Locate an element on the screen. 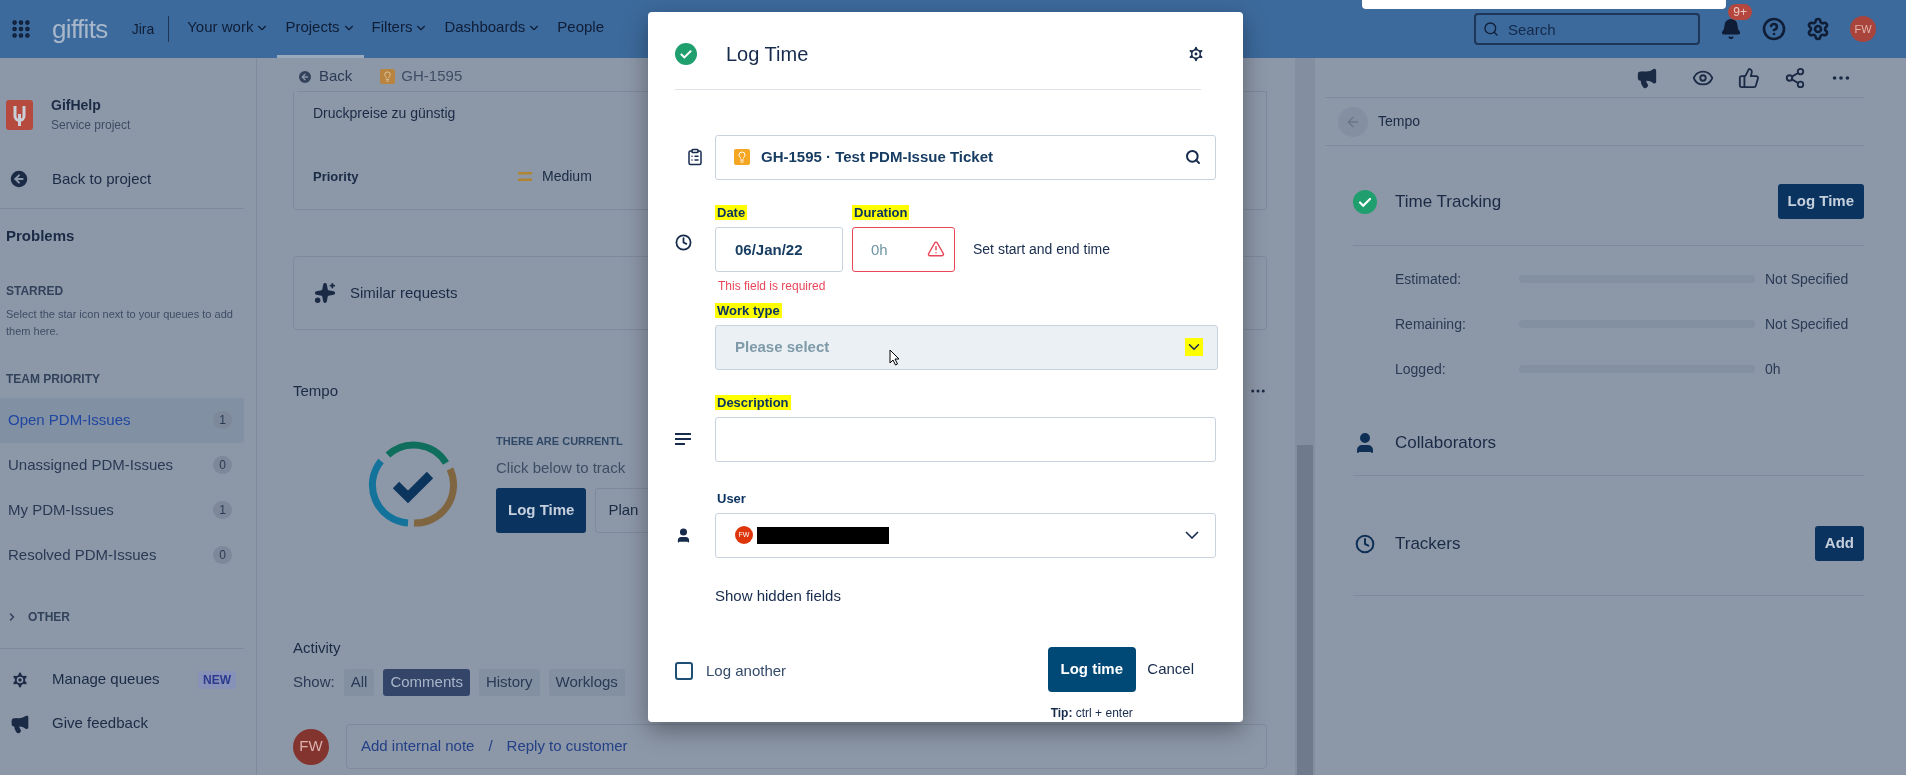 This screenshot has height=775, width=1906. tracking-label: Logged: is located at coordinates (1421, 369).